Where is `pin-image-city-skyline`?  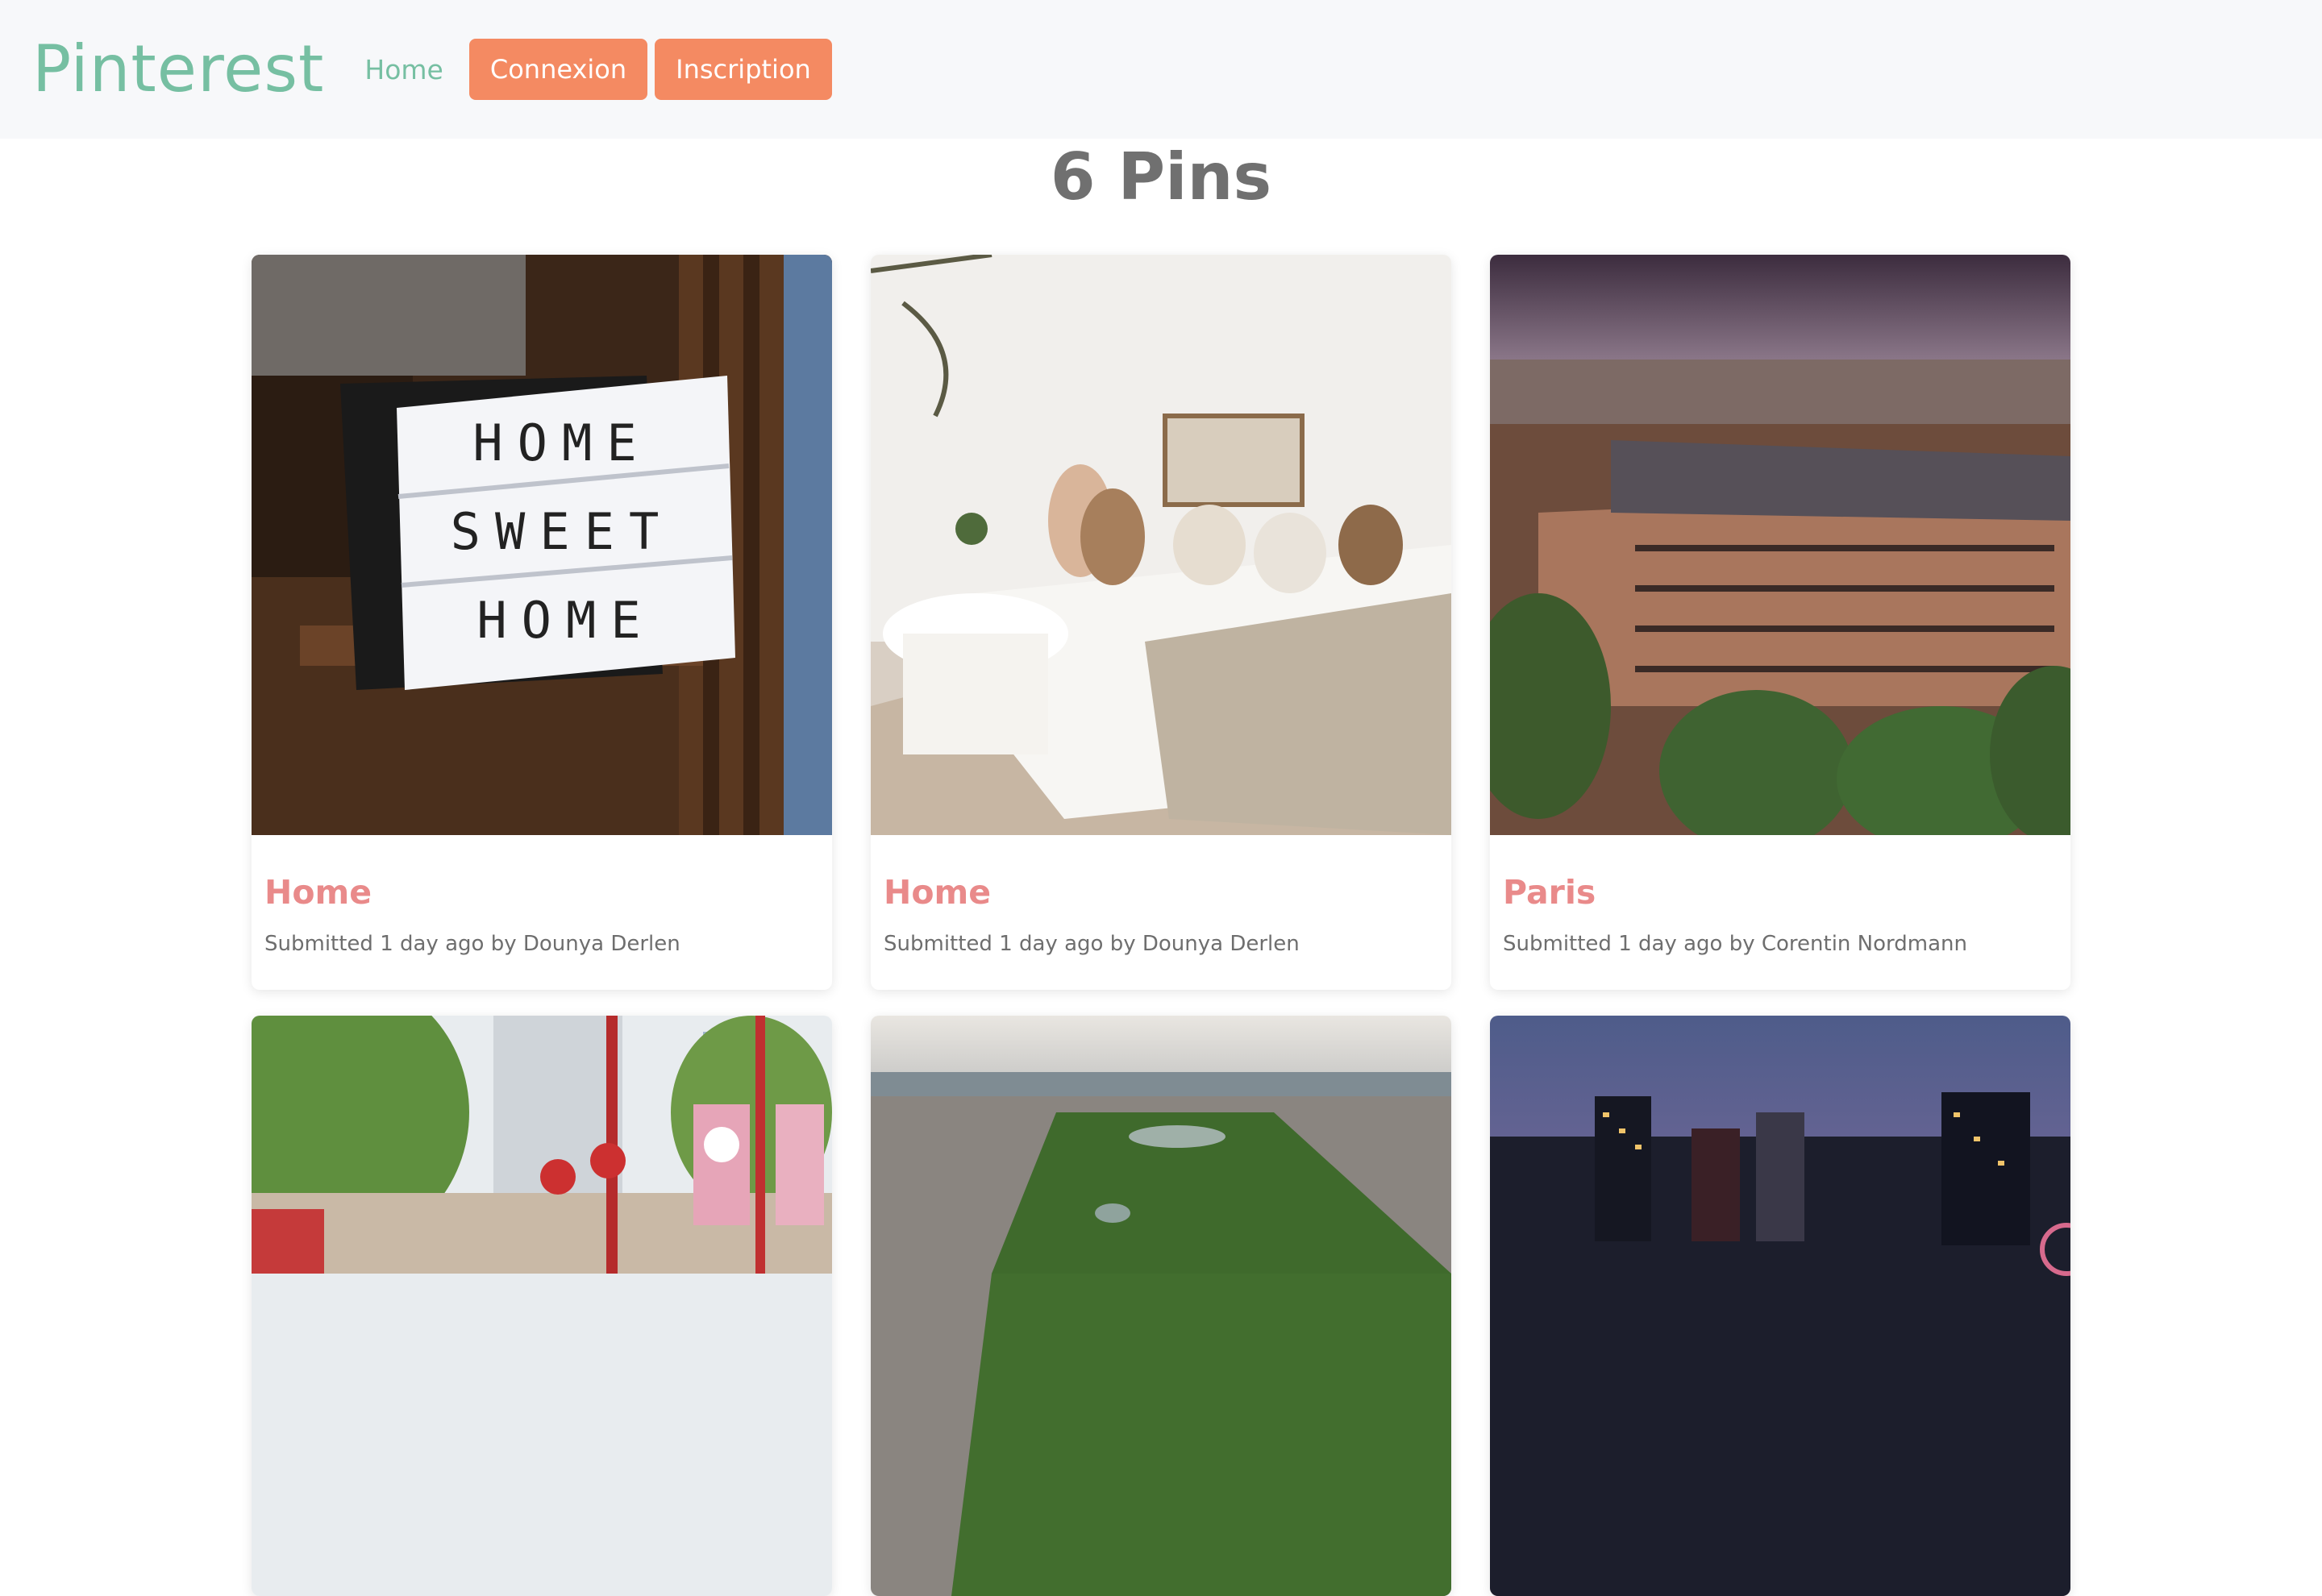 pin-image-city-skyline is located at coordinates (1780, 1306).